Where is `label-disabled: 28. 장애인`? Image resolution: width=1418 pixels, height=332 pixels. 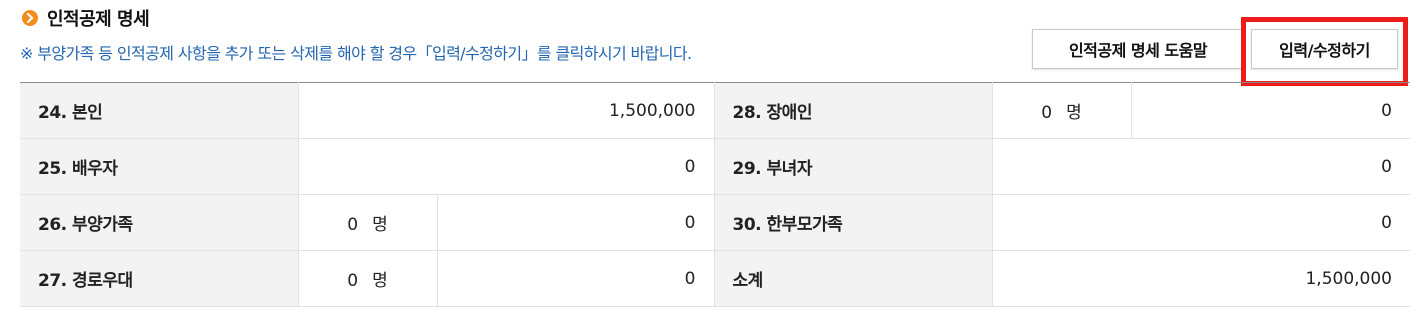 label-disabled: 28. 장애인 is located at coordinates (853, 110).